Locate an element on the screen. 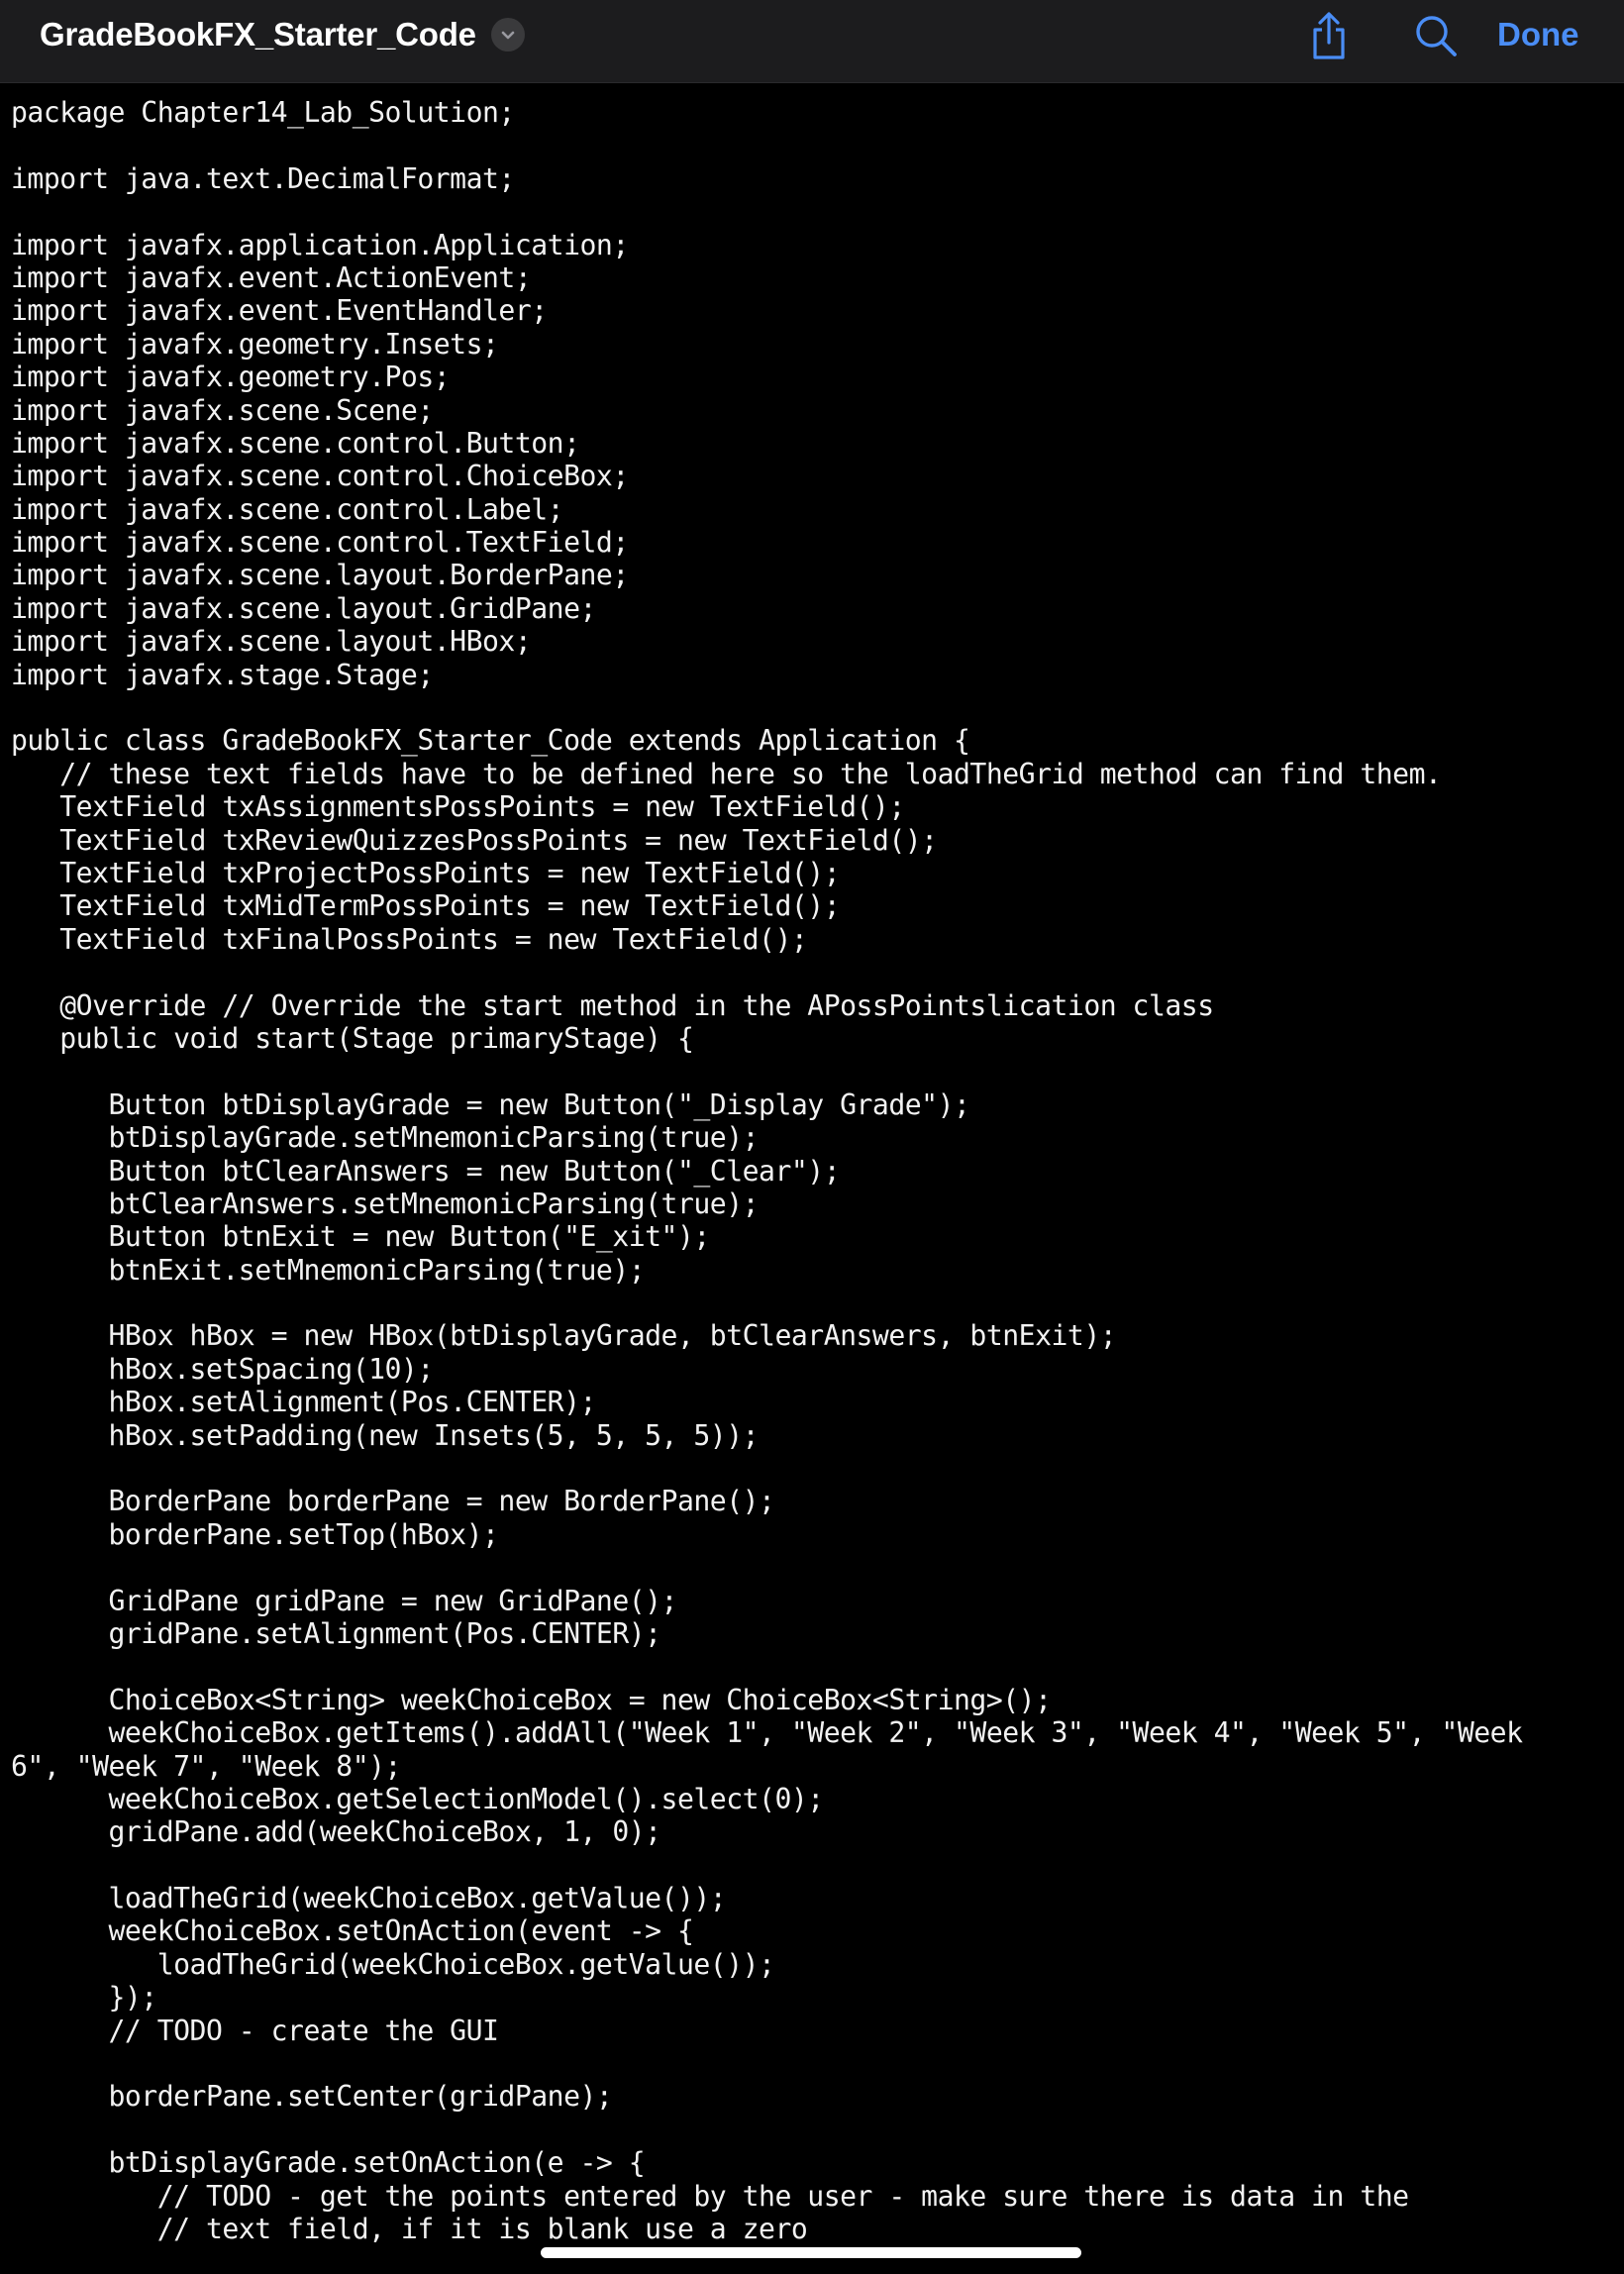 The height and width of the screenshot is (2274, 1624). code-line: hBox.setPadding(new Insets(5, 5, 5, 5)); is located at coordinates (385, 1435).